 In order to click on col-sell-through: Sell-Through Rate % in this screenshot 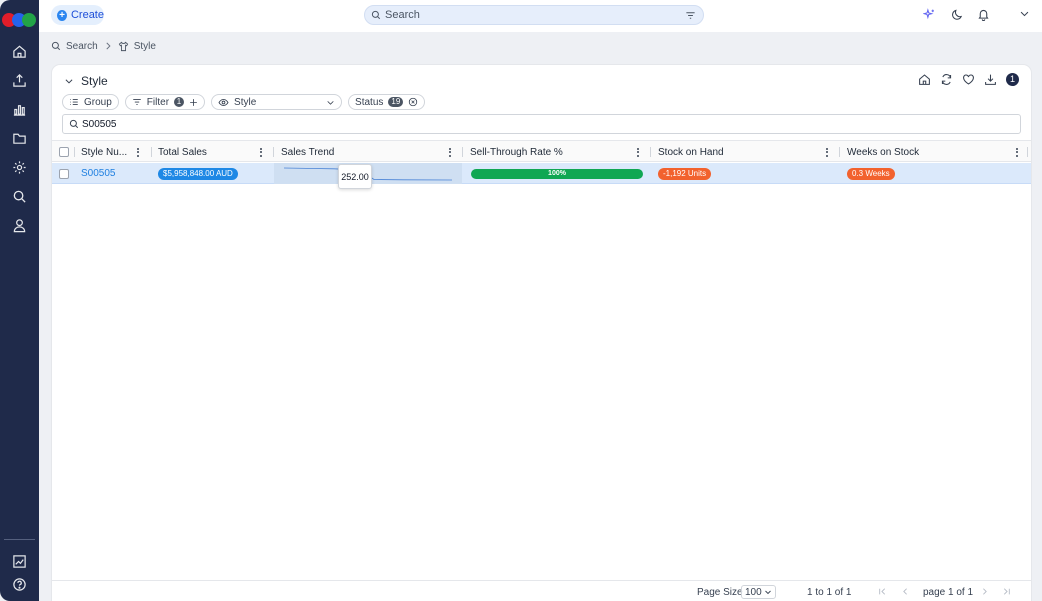, I will do `click(516, 152)`.